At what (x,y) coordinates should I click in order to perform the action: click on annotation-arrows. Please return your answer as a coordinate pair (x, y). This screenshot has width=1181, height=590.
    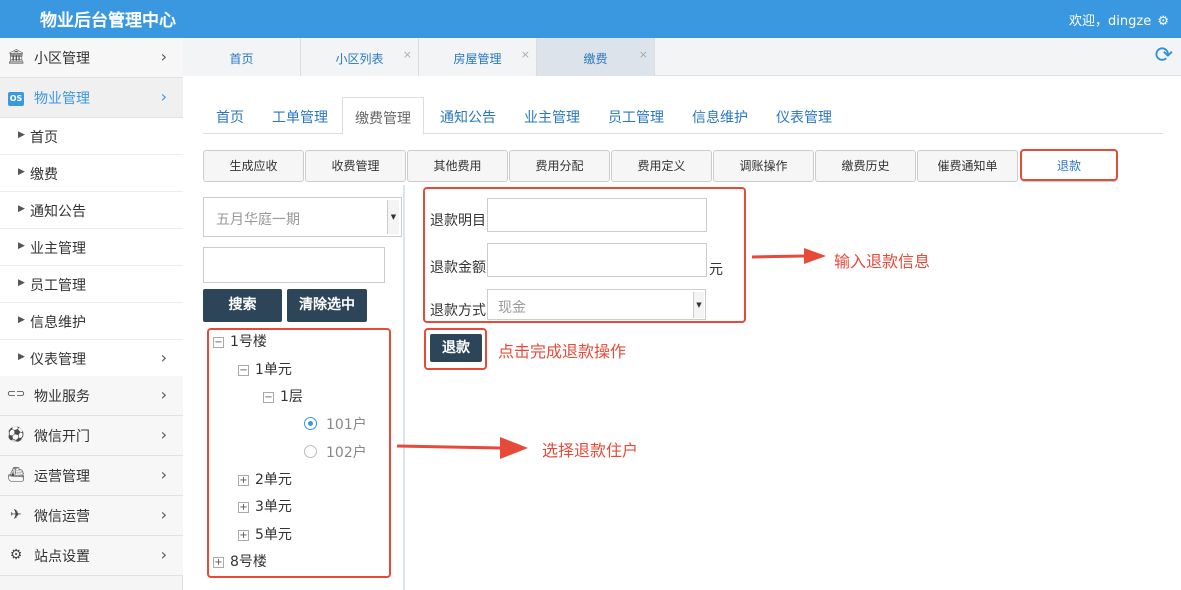
    Looking at the image, I should click on (611, 353).